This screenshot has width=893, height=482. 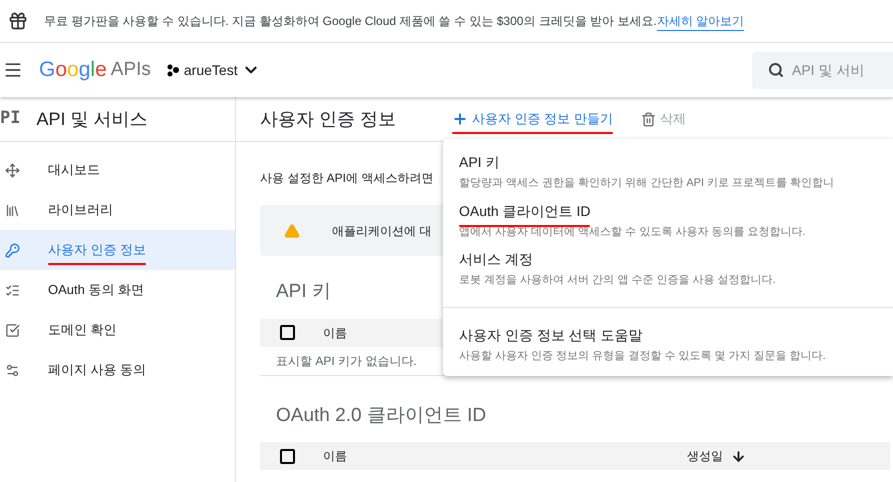 What do you see at coordinates (117, 210) in the screenshot?
I see `sidebar-item: 라이브러리` at bounding box center [117, 210].